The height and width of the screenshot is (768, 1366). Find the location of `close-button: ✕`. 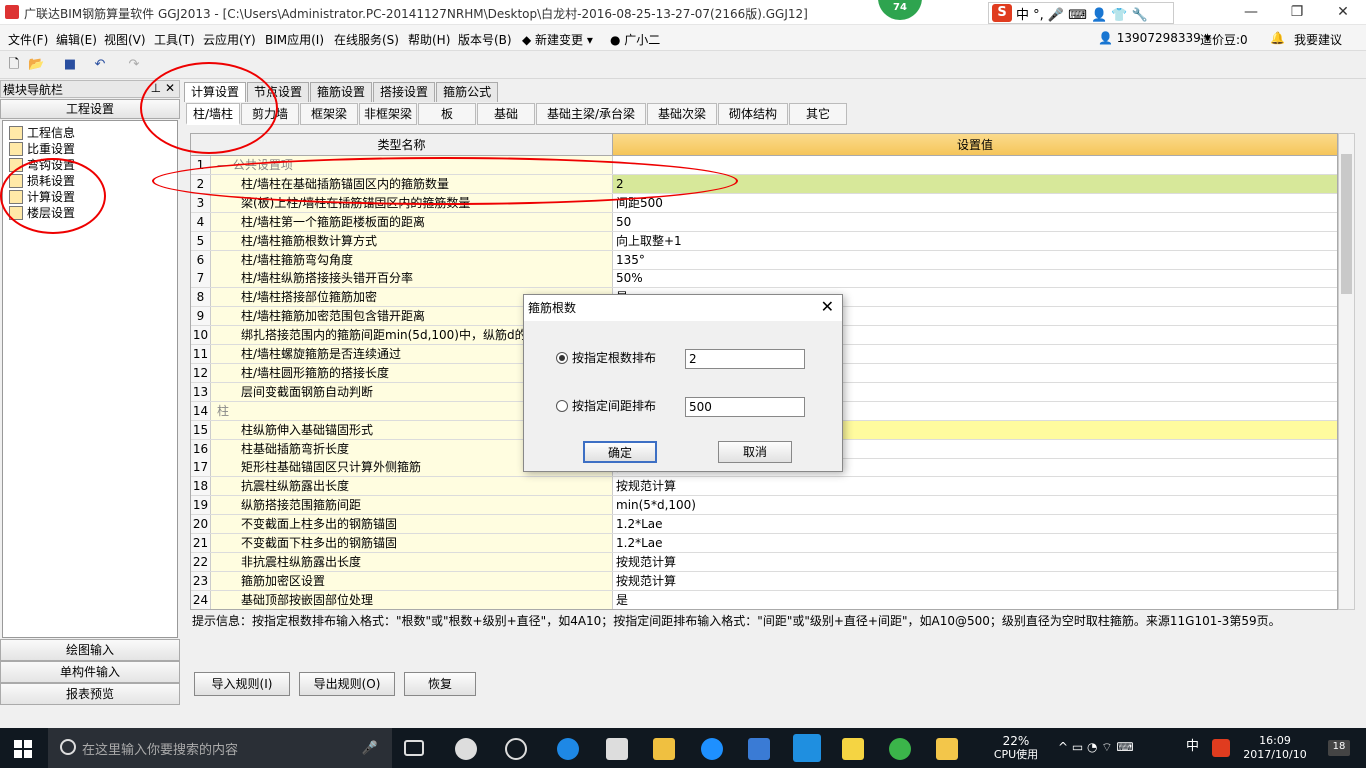

close-button: ✕ is located at coordinates (1343, 12).